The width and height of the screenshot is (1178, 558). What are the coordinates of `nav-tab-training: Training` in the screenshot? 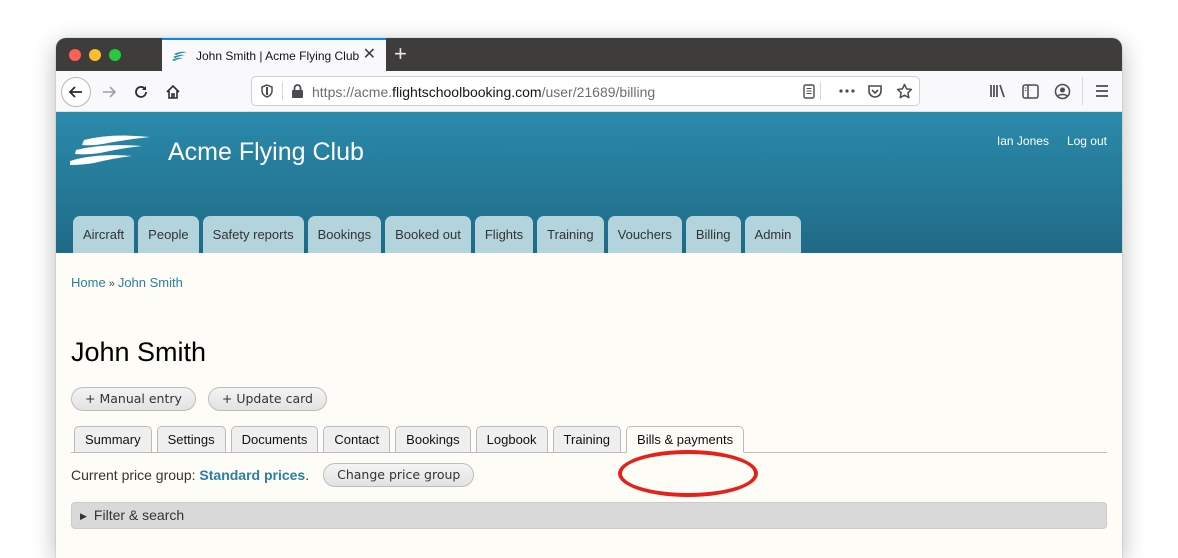 It's located at (570, 234).